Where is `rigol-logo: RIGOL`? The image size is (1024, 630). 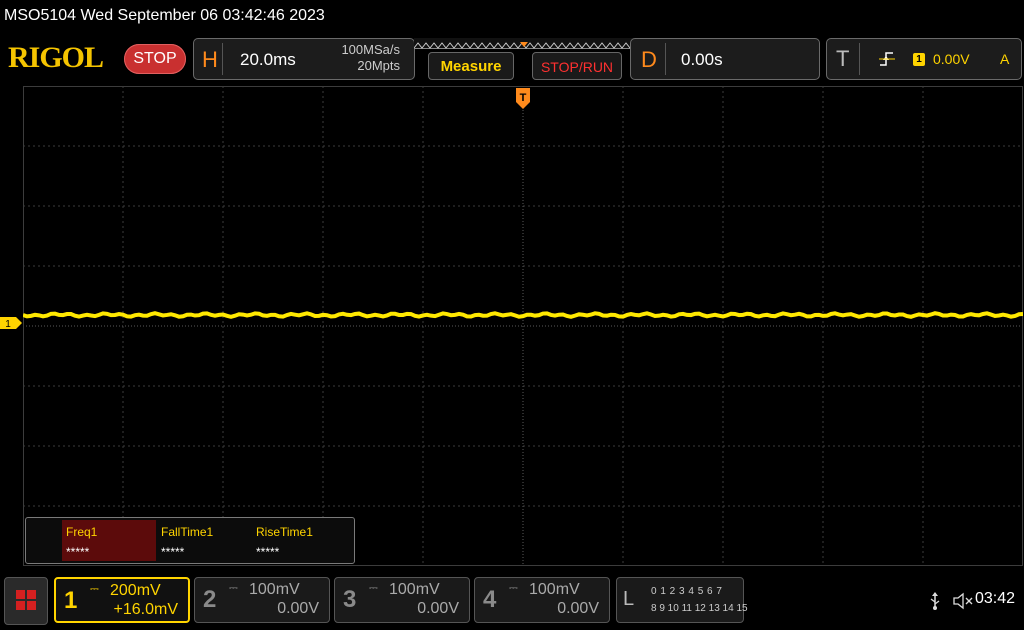
rigol-logo: RIGOL is located at coordinates (56, 57).